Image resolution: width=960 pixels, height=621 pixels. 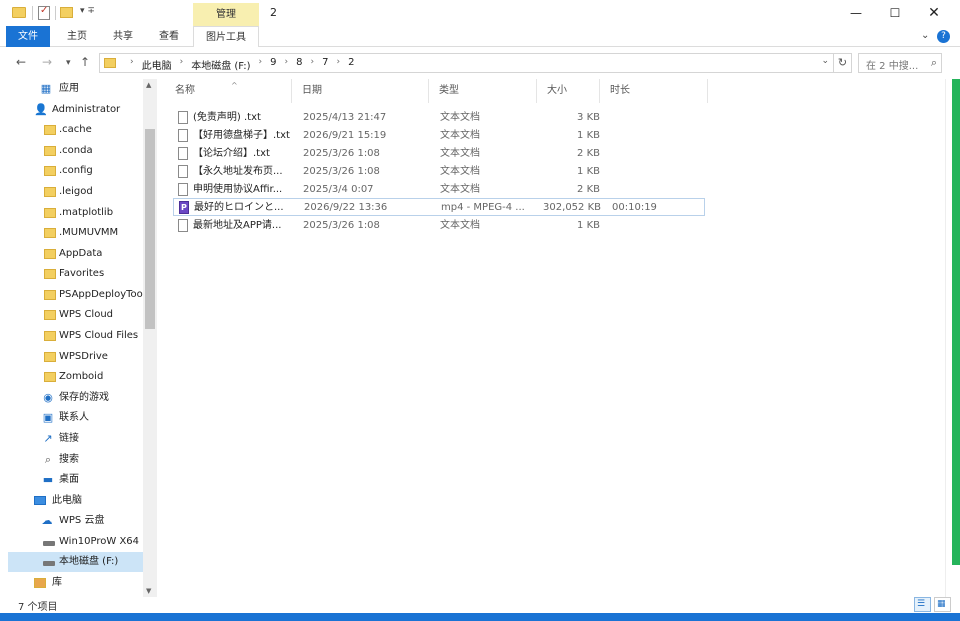 I want to click on file-size: 1 KB, so click(x=588, y=225).